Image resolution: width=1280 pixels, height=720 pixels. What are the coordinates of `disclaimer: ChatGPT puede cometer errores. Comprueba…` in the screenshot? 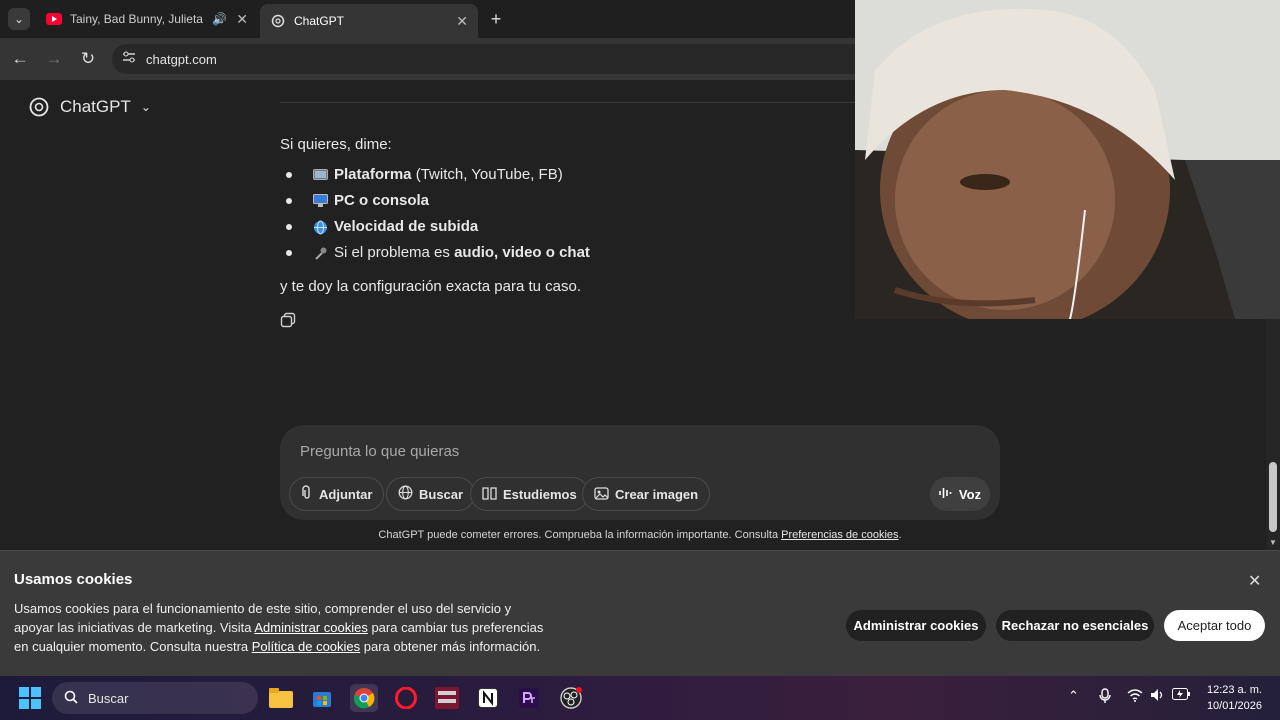 It's located at (640, 535).